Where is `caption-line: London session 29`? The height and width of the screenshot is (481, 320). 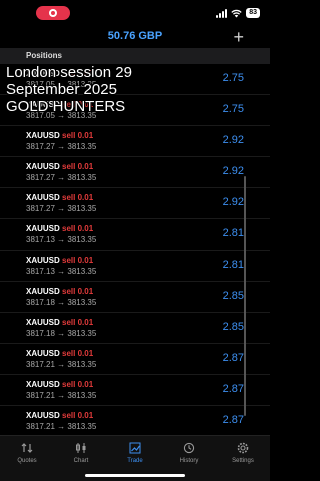
caption-line: London session 29 is located at coordinates (69, 72).